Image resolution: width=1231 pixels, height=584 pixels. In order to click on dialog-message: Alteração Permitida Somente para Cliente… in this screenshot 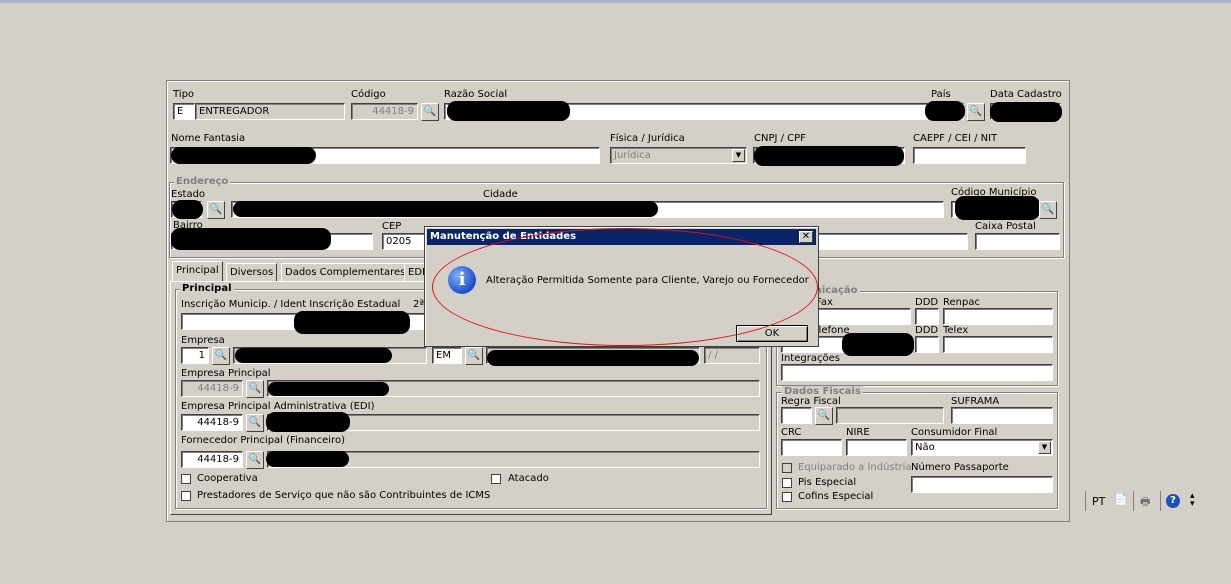, I will do `click(647, 280)`.